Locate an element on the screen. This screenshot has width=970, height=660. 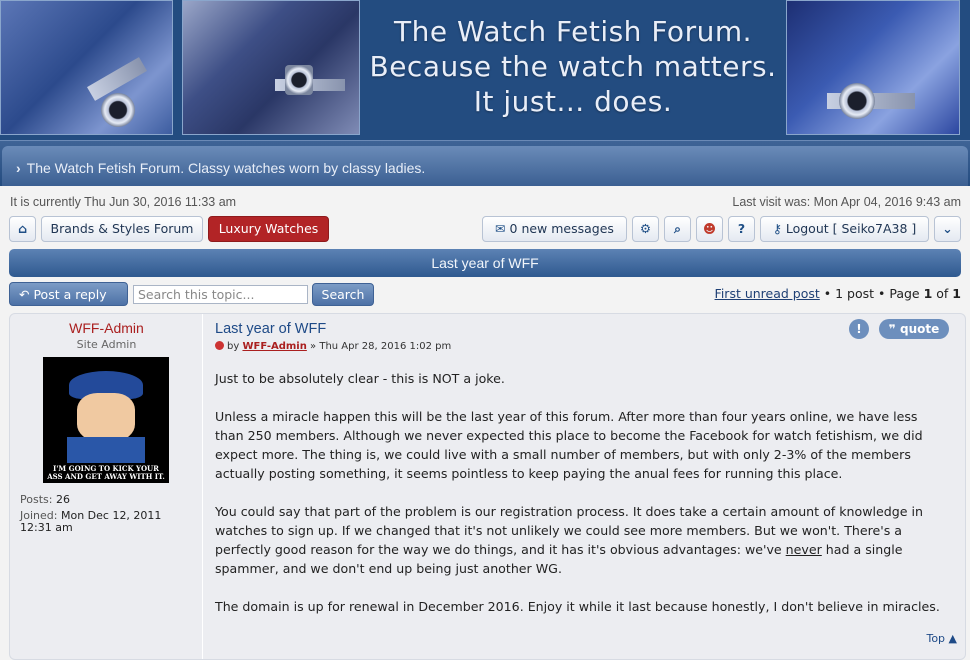
post-reply-label: Post a reply is located at coordinates (70, 294).